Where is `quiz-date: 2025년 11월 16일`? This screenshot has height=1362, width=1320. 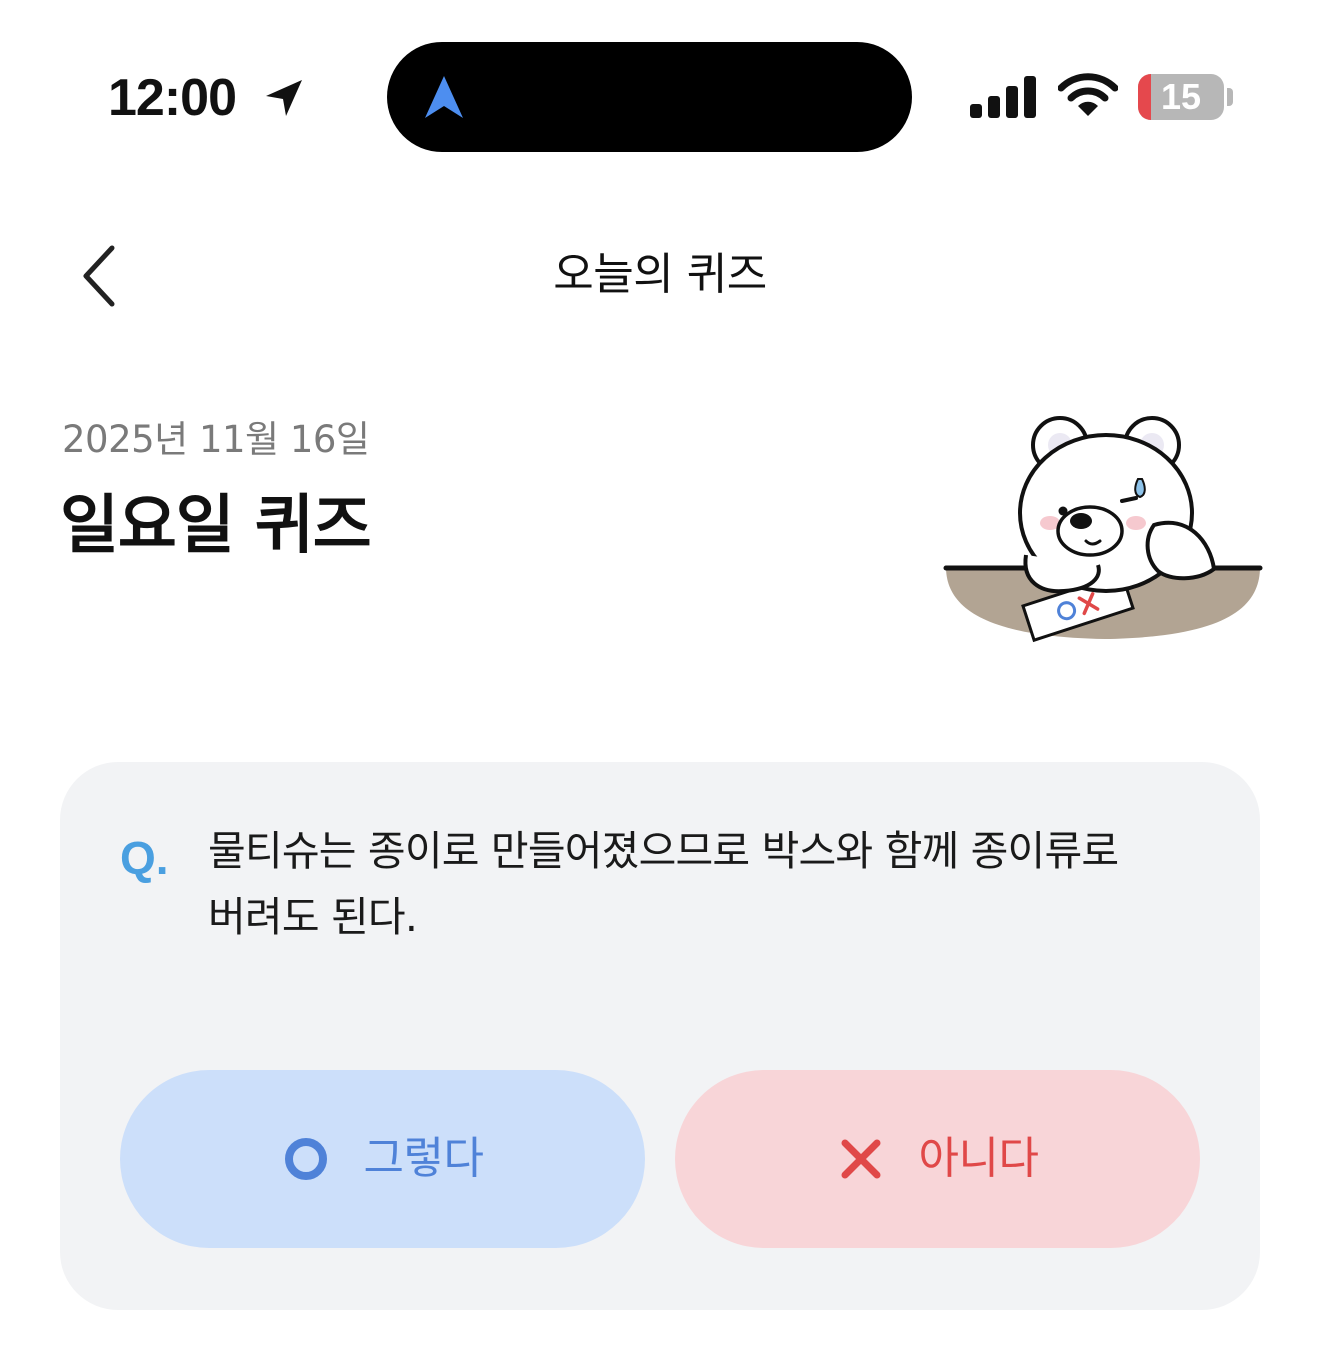 quiz-date: 2025년 11월 16일 is located at coordinates (216, 439).